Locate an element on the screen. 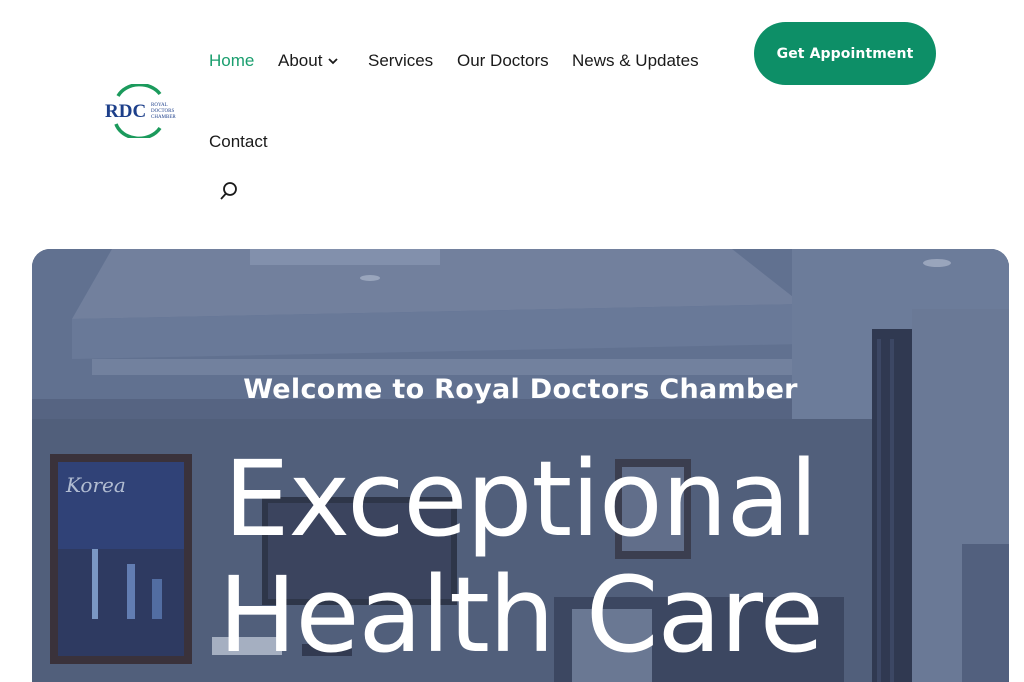 The height and width of the screenshot is (682, 1024). search-icon is located at coordinates (229, 191).